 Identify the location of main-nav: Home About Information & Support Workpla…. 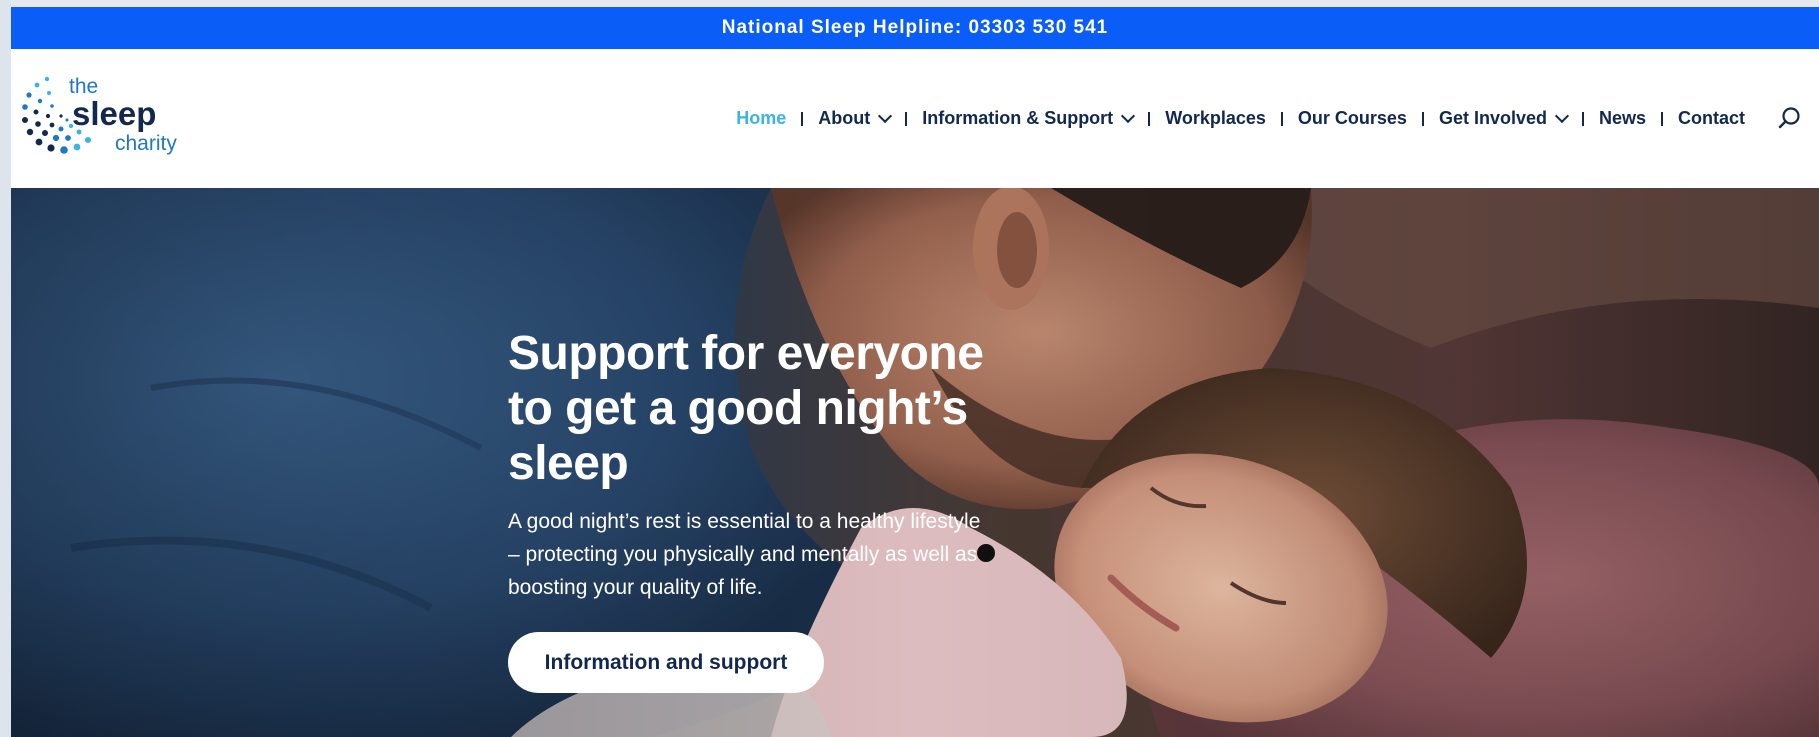
(1240, 118).